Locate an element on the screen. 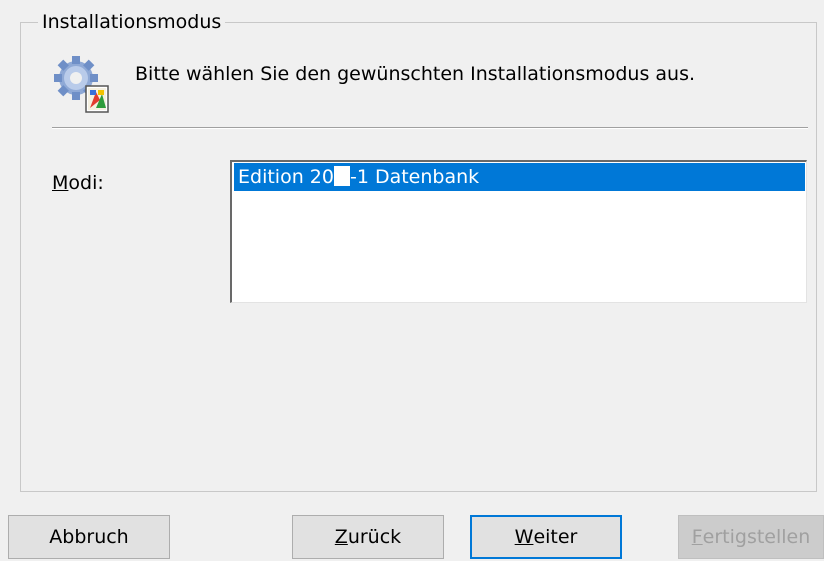 The image size is (824, 561). cancel-button: Abbruch is located at coordinates (89, 537).